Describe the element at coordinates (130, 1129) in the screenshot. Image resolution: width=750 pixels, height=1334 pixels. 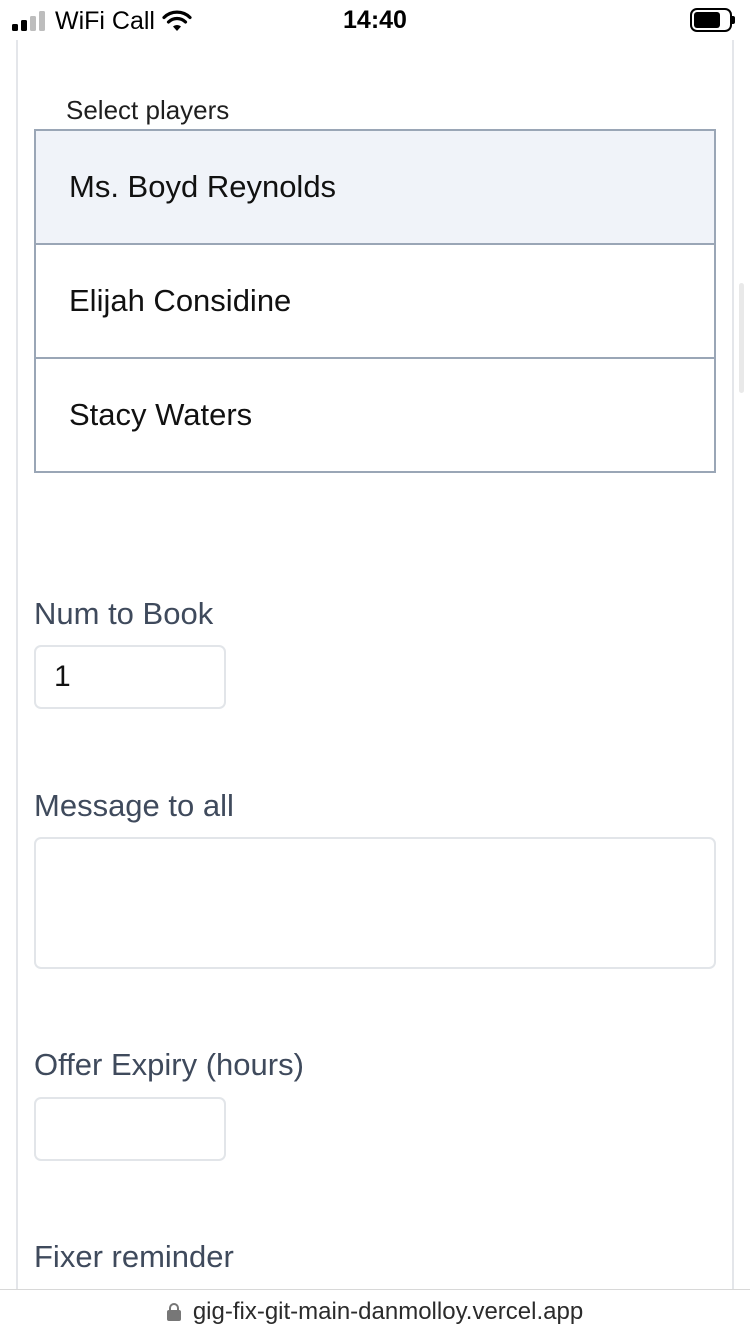
I see `offer-expiry-input` at that location.